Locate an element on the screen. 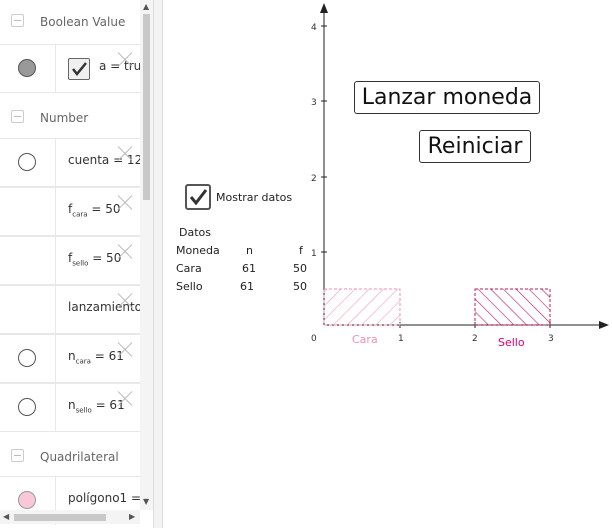  algebra-item-n-cara: ncara = 61 is located at coordinates (70, 358).